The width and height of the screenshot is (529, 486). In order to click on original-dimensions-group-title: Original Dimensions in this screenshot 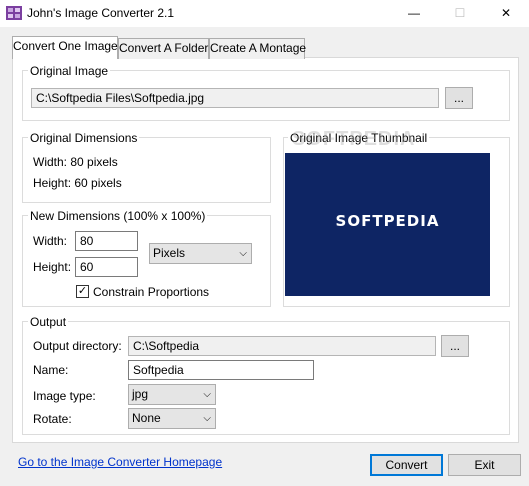, I will do `click(84, 138)`.